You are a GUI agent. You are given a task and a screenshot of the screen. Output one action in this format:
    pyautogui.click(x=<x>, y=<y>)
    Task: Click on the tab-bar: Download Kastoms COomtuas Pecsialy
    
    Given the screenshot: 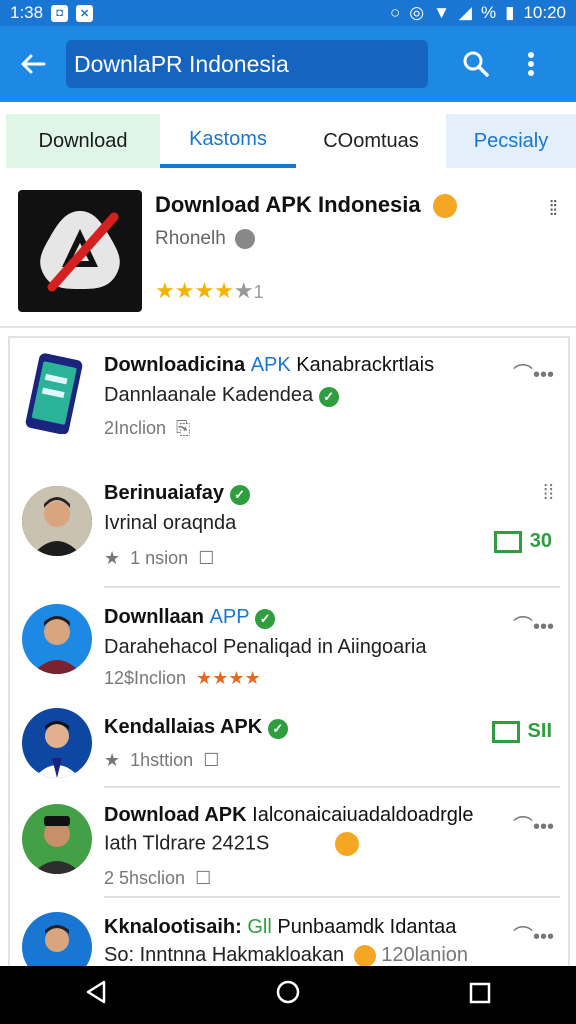 What is the action you would take?
    pyautogui.click(x=291, y=141)
    